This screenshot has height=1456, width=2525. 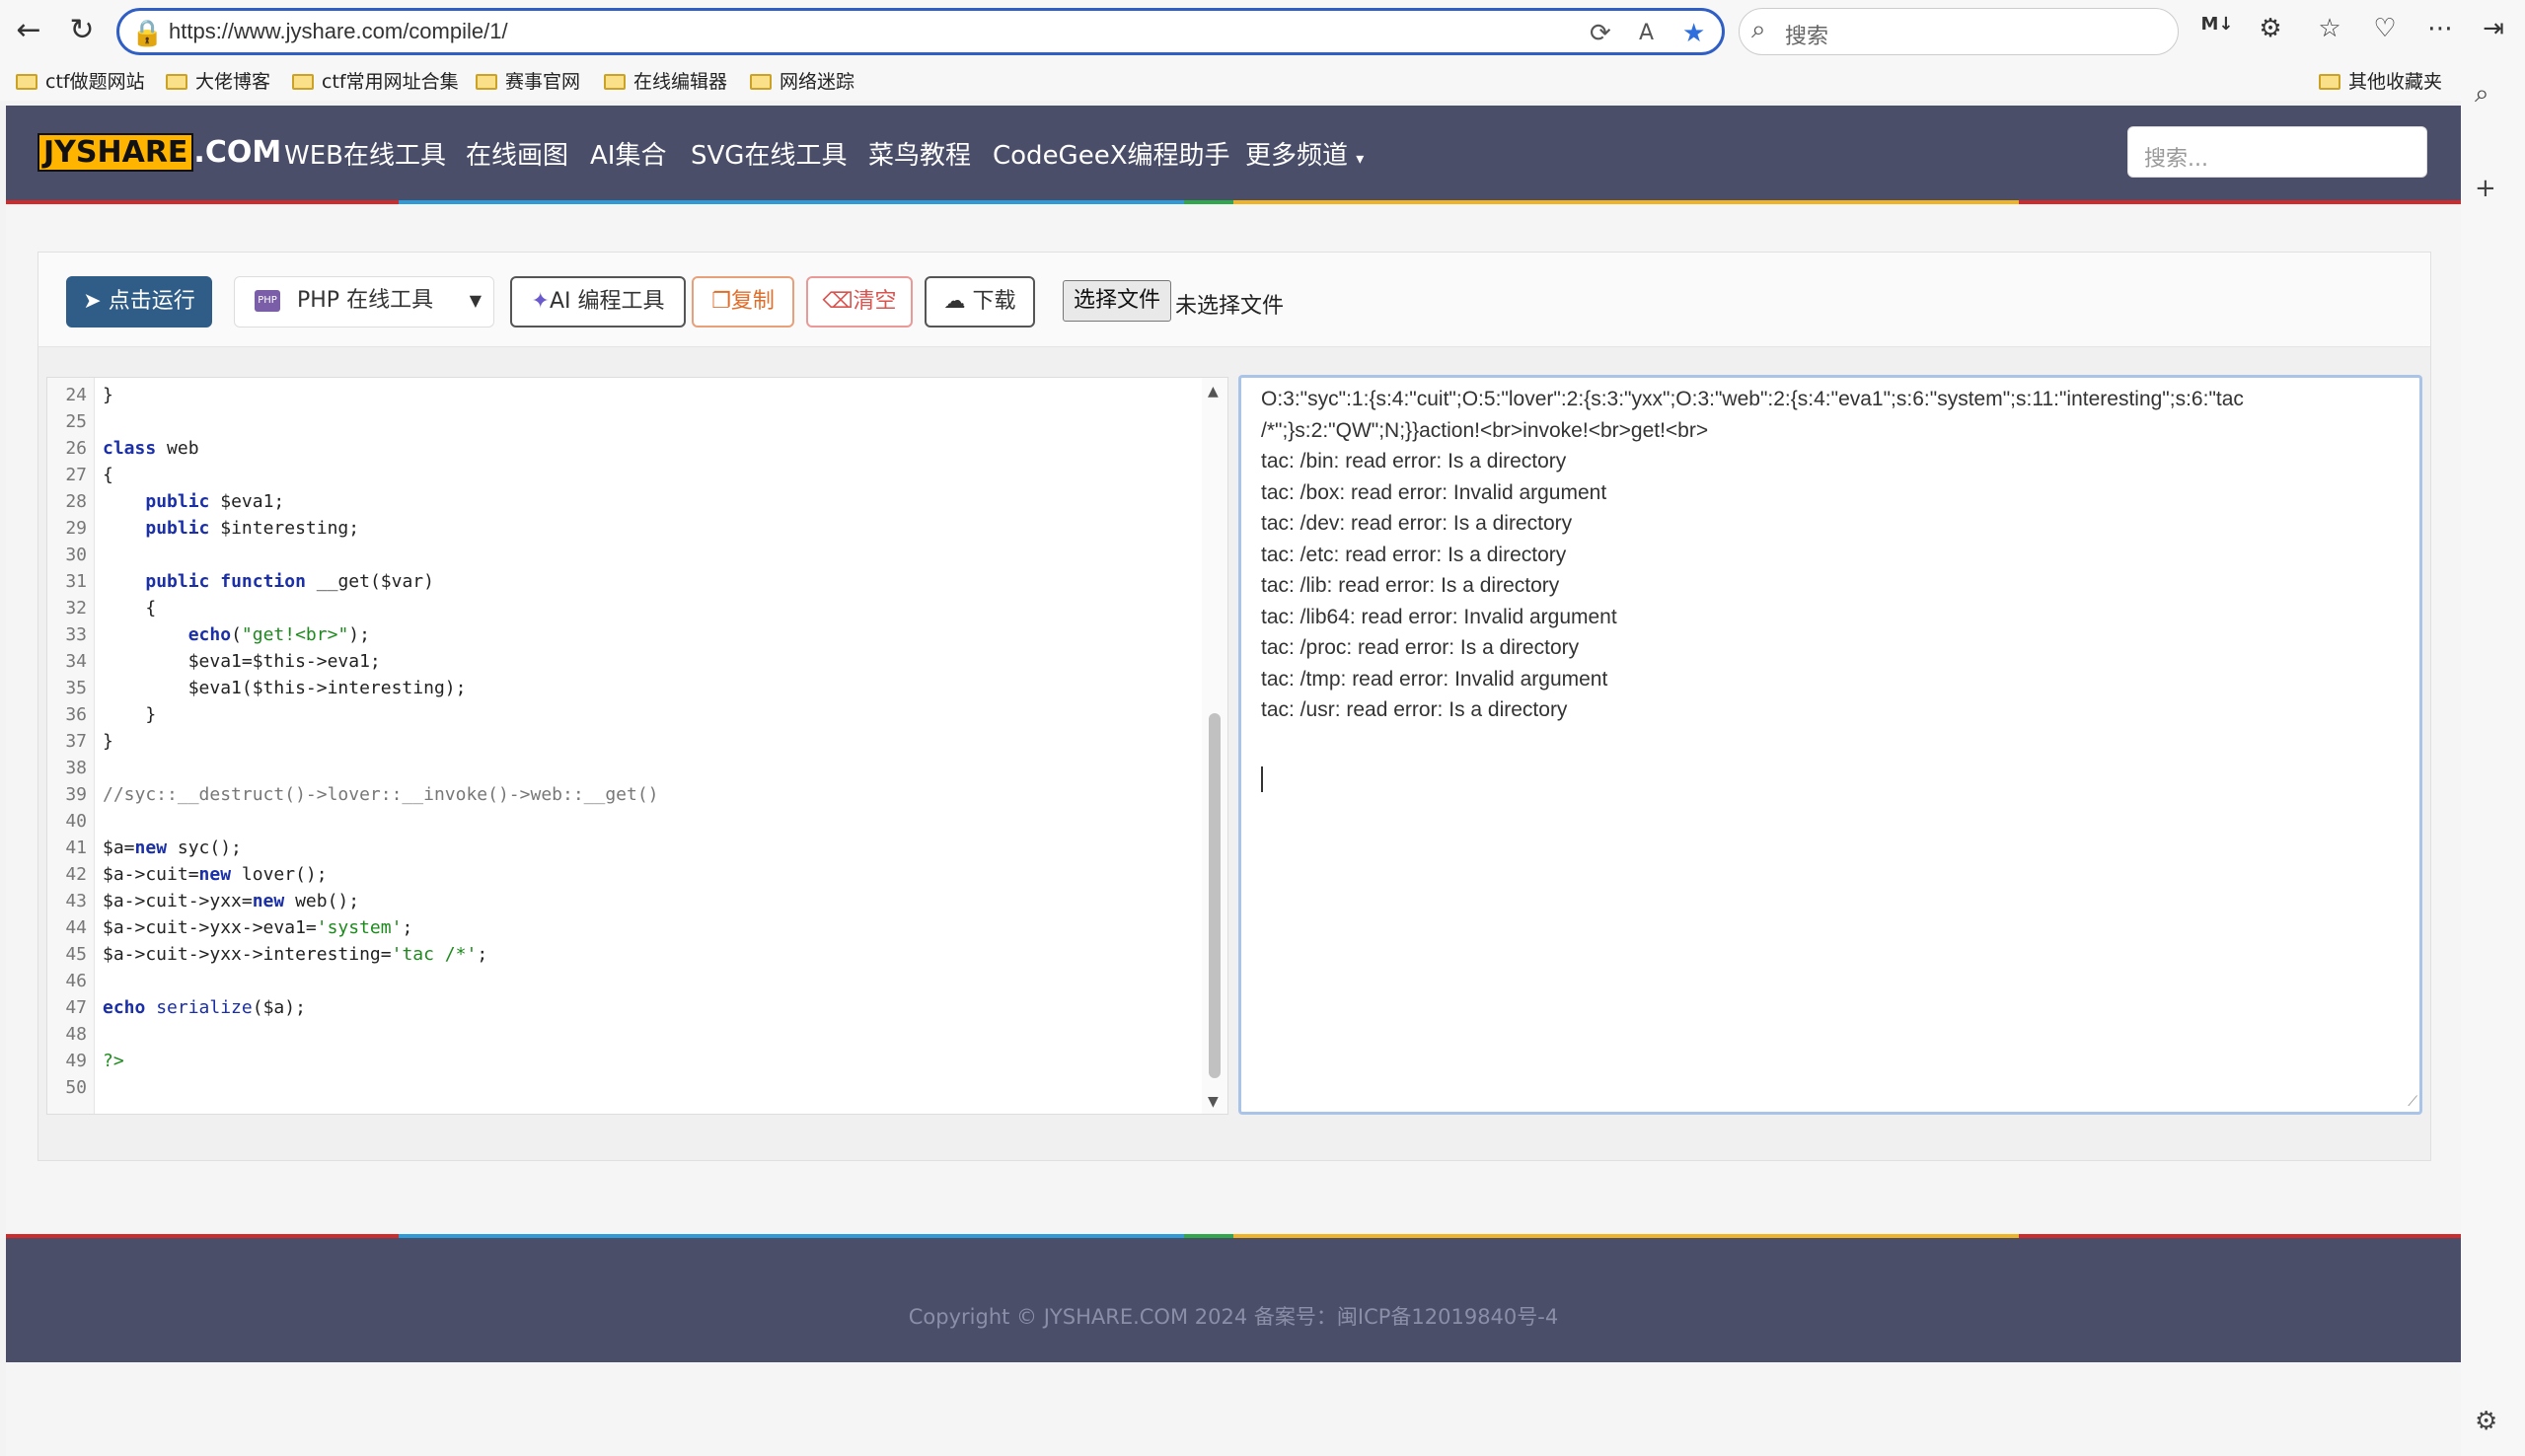 What do you see at coordinates (1117, 301) in the screenshot?
I see `choose-file-button: 选择文件` at bounding box center [1117, 301].